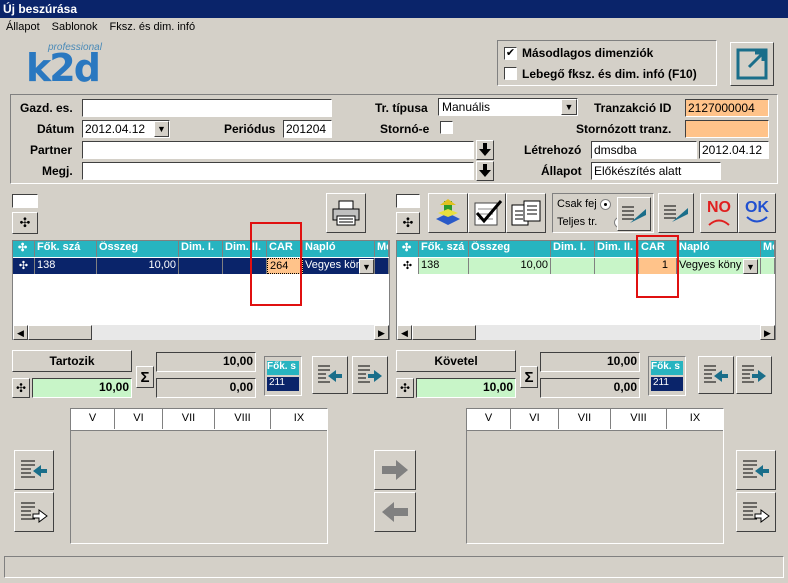  What do you see at coordinates (395, 512) in the screenshot?
I see `move-left-button` at bounding box center [395, 512].